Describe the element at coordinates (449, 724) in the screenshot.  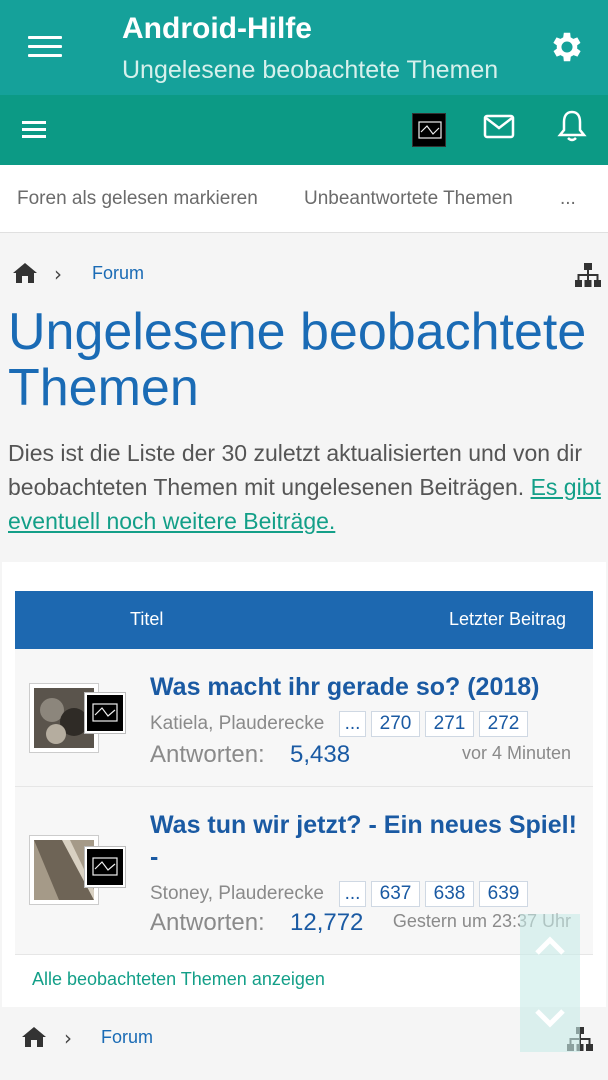
I see `page-link: 271` at that location.